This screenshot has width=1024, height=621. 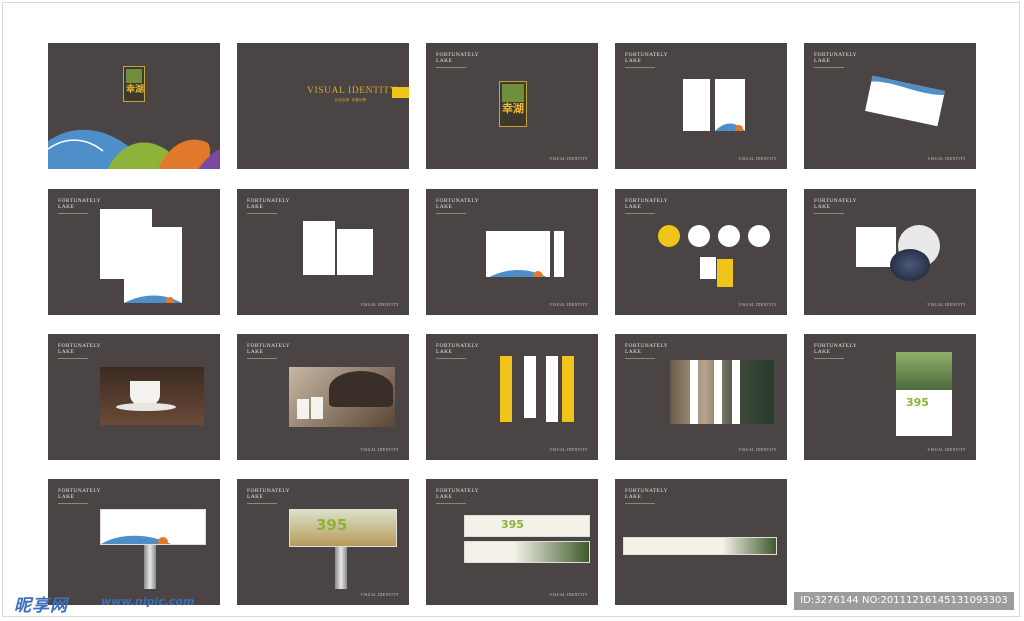 I want to click on panel-envelope: FORTUNATELY LAKE VISUAL IDENTITY, so click(x=890, y=106).